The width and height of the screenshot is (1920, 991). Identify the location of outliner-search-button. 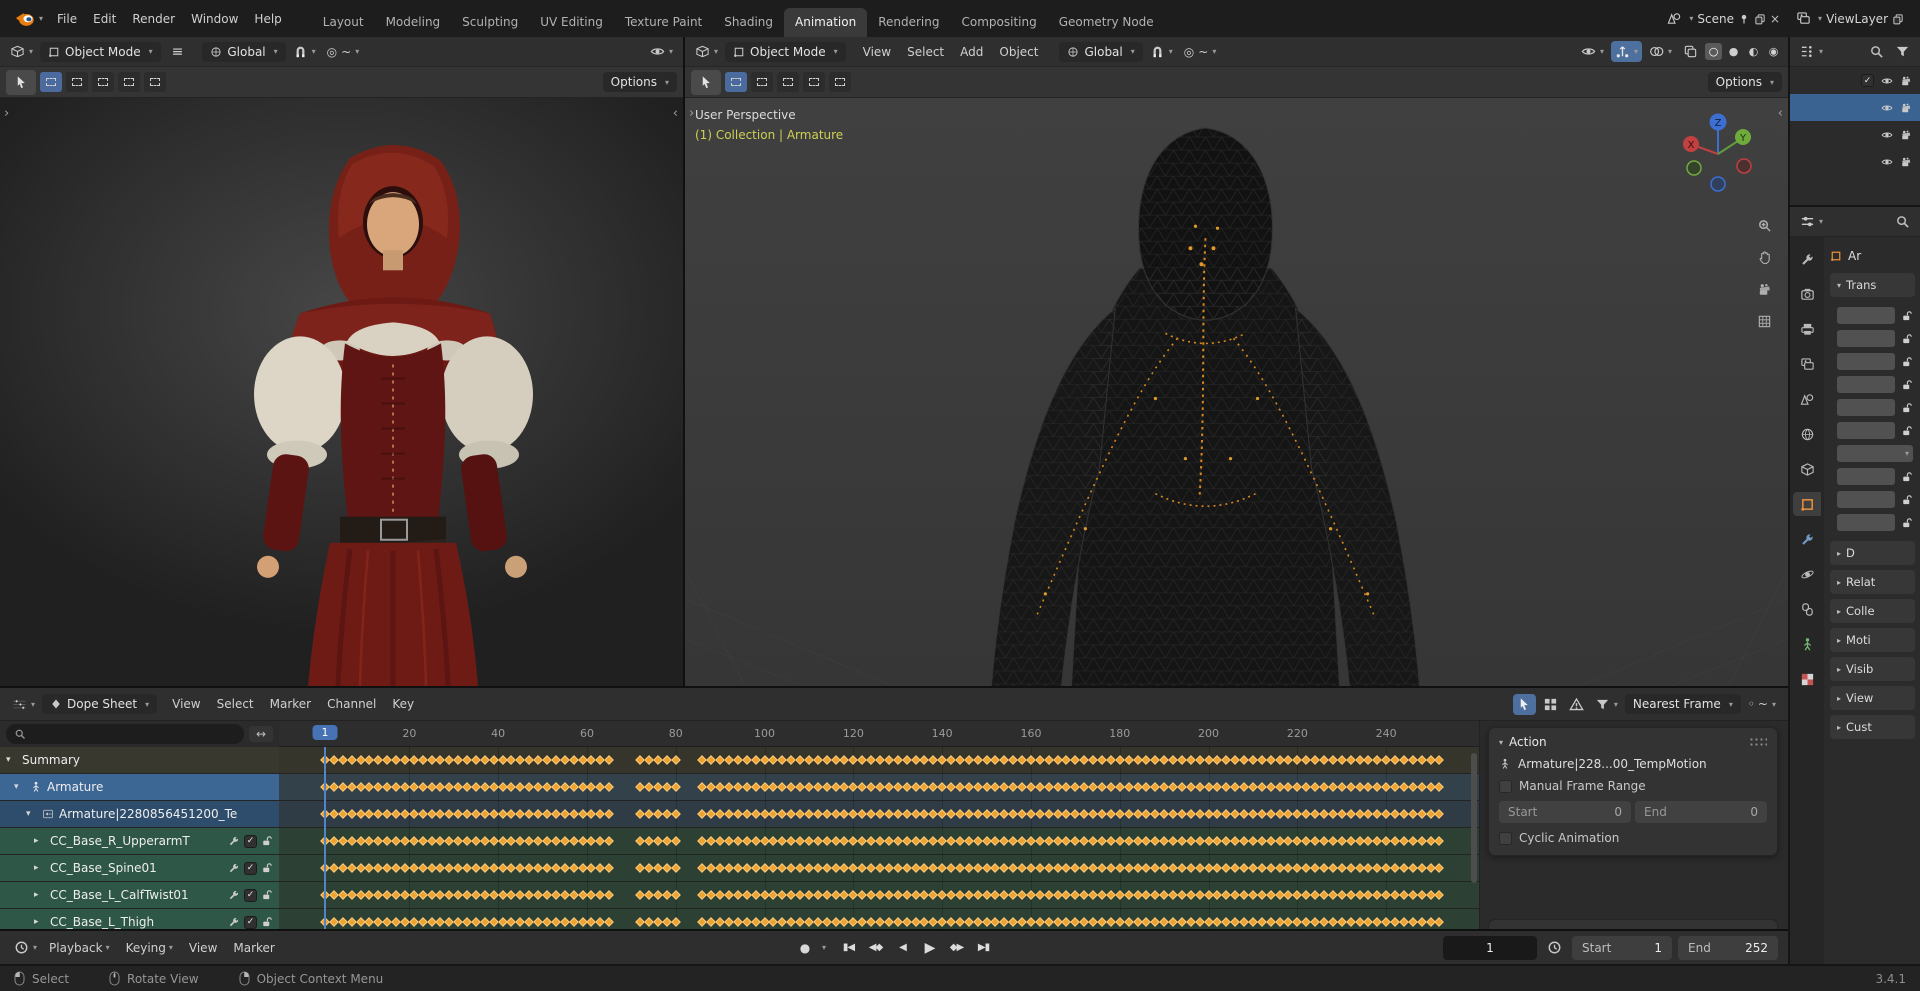
(1876, 51).